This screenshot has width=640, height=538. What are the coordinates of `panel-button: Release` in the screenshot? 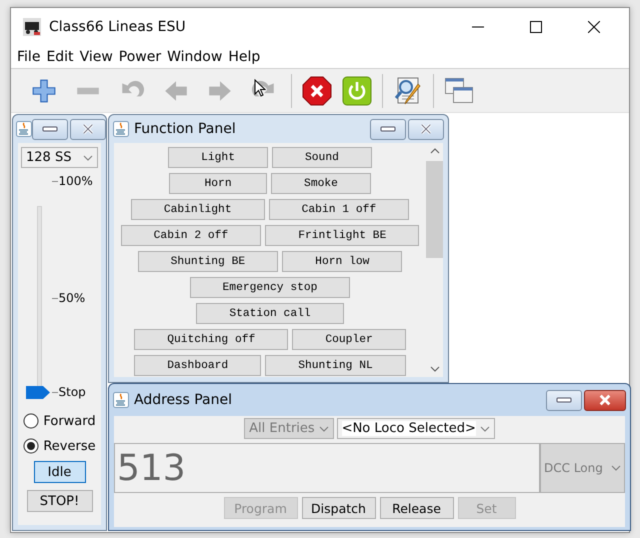 It's located at (417, 508).